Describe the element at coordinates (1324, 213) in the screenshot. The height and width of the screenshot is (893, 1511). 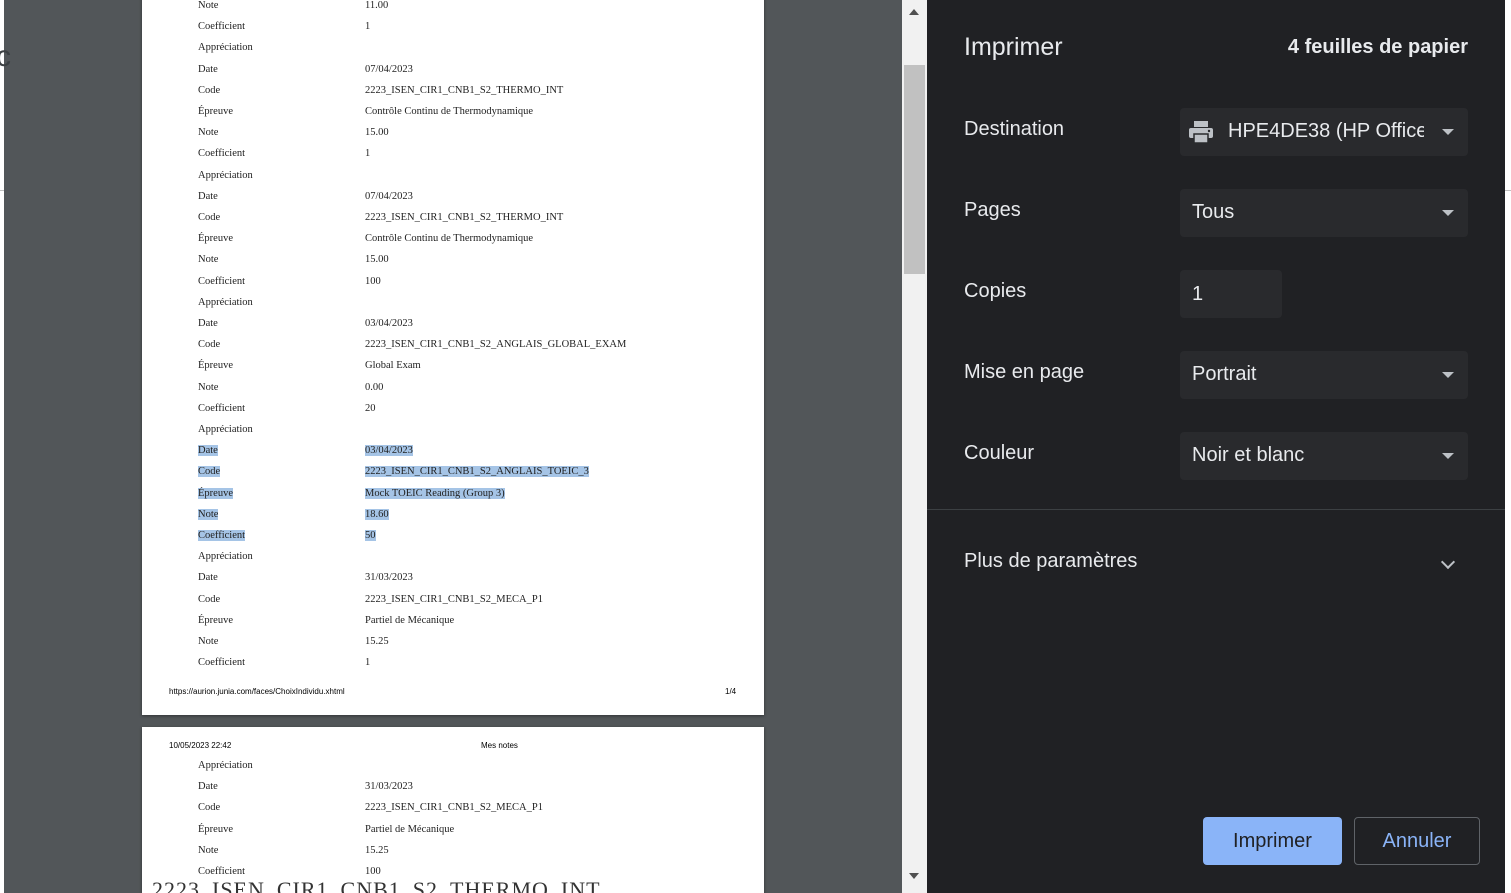
I see `pages-select: Tous` at that location.